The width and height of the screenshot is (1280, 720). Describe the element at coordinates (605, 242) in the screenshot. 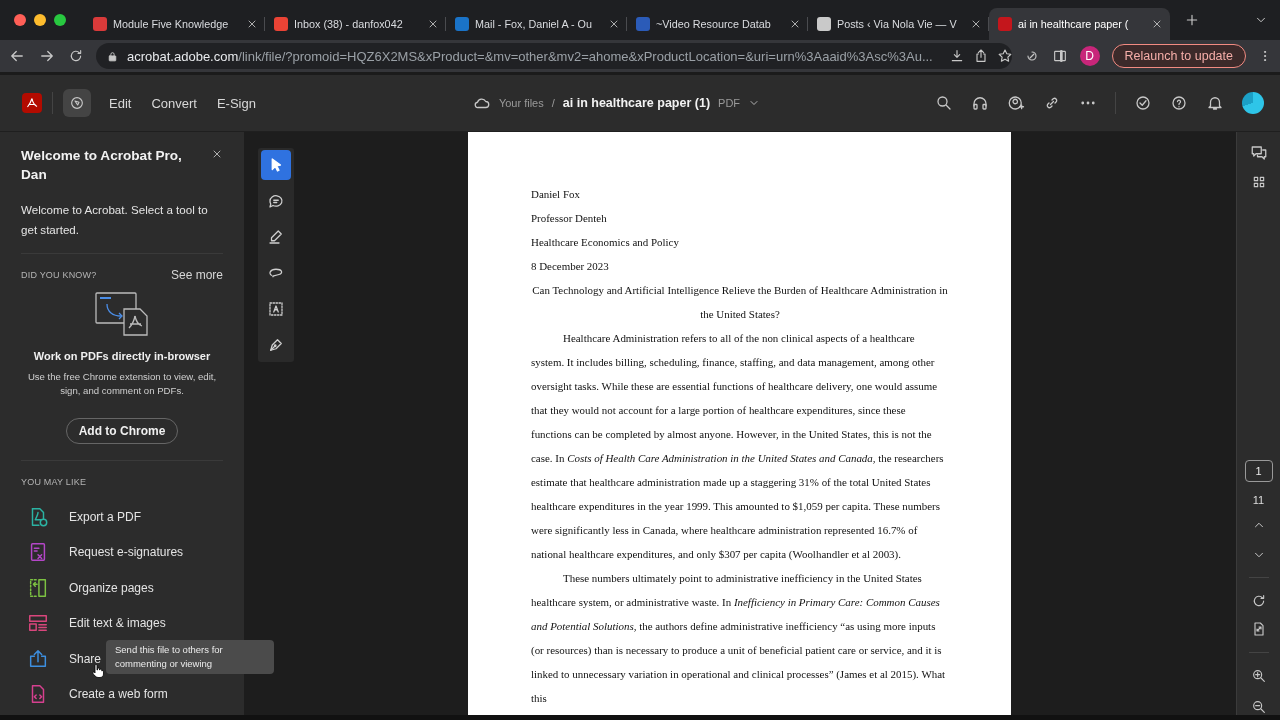

I see `document-line: Healthcare Economics and Policy` at that location.